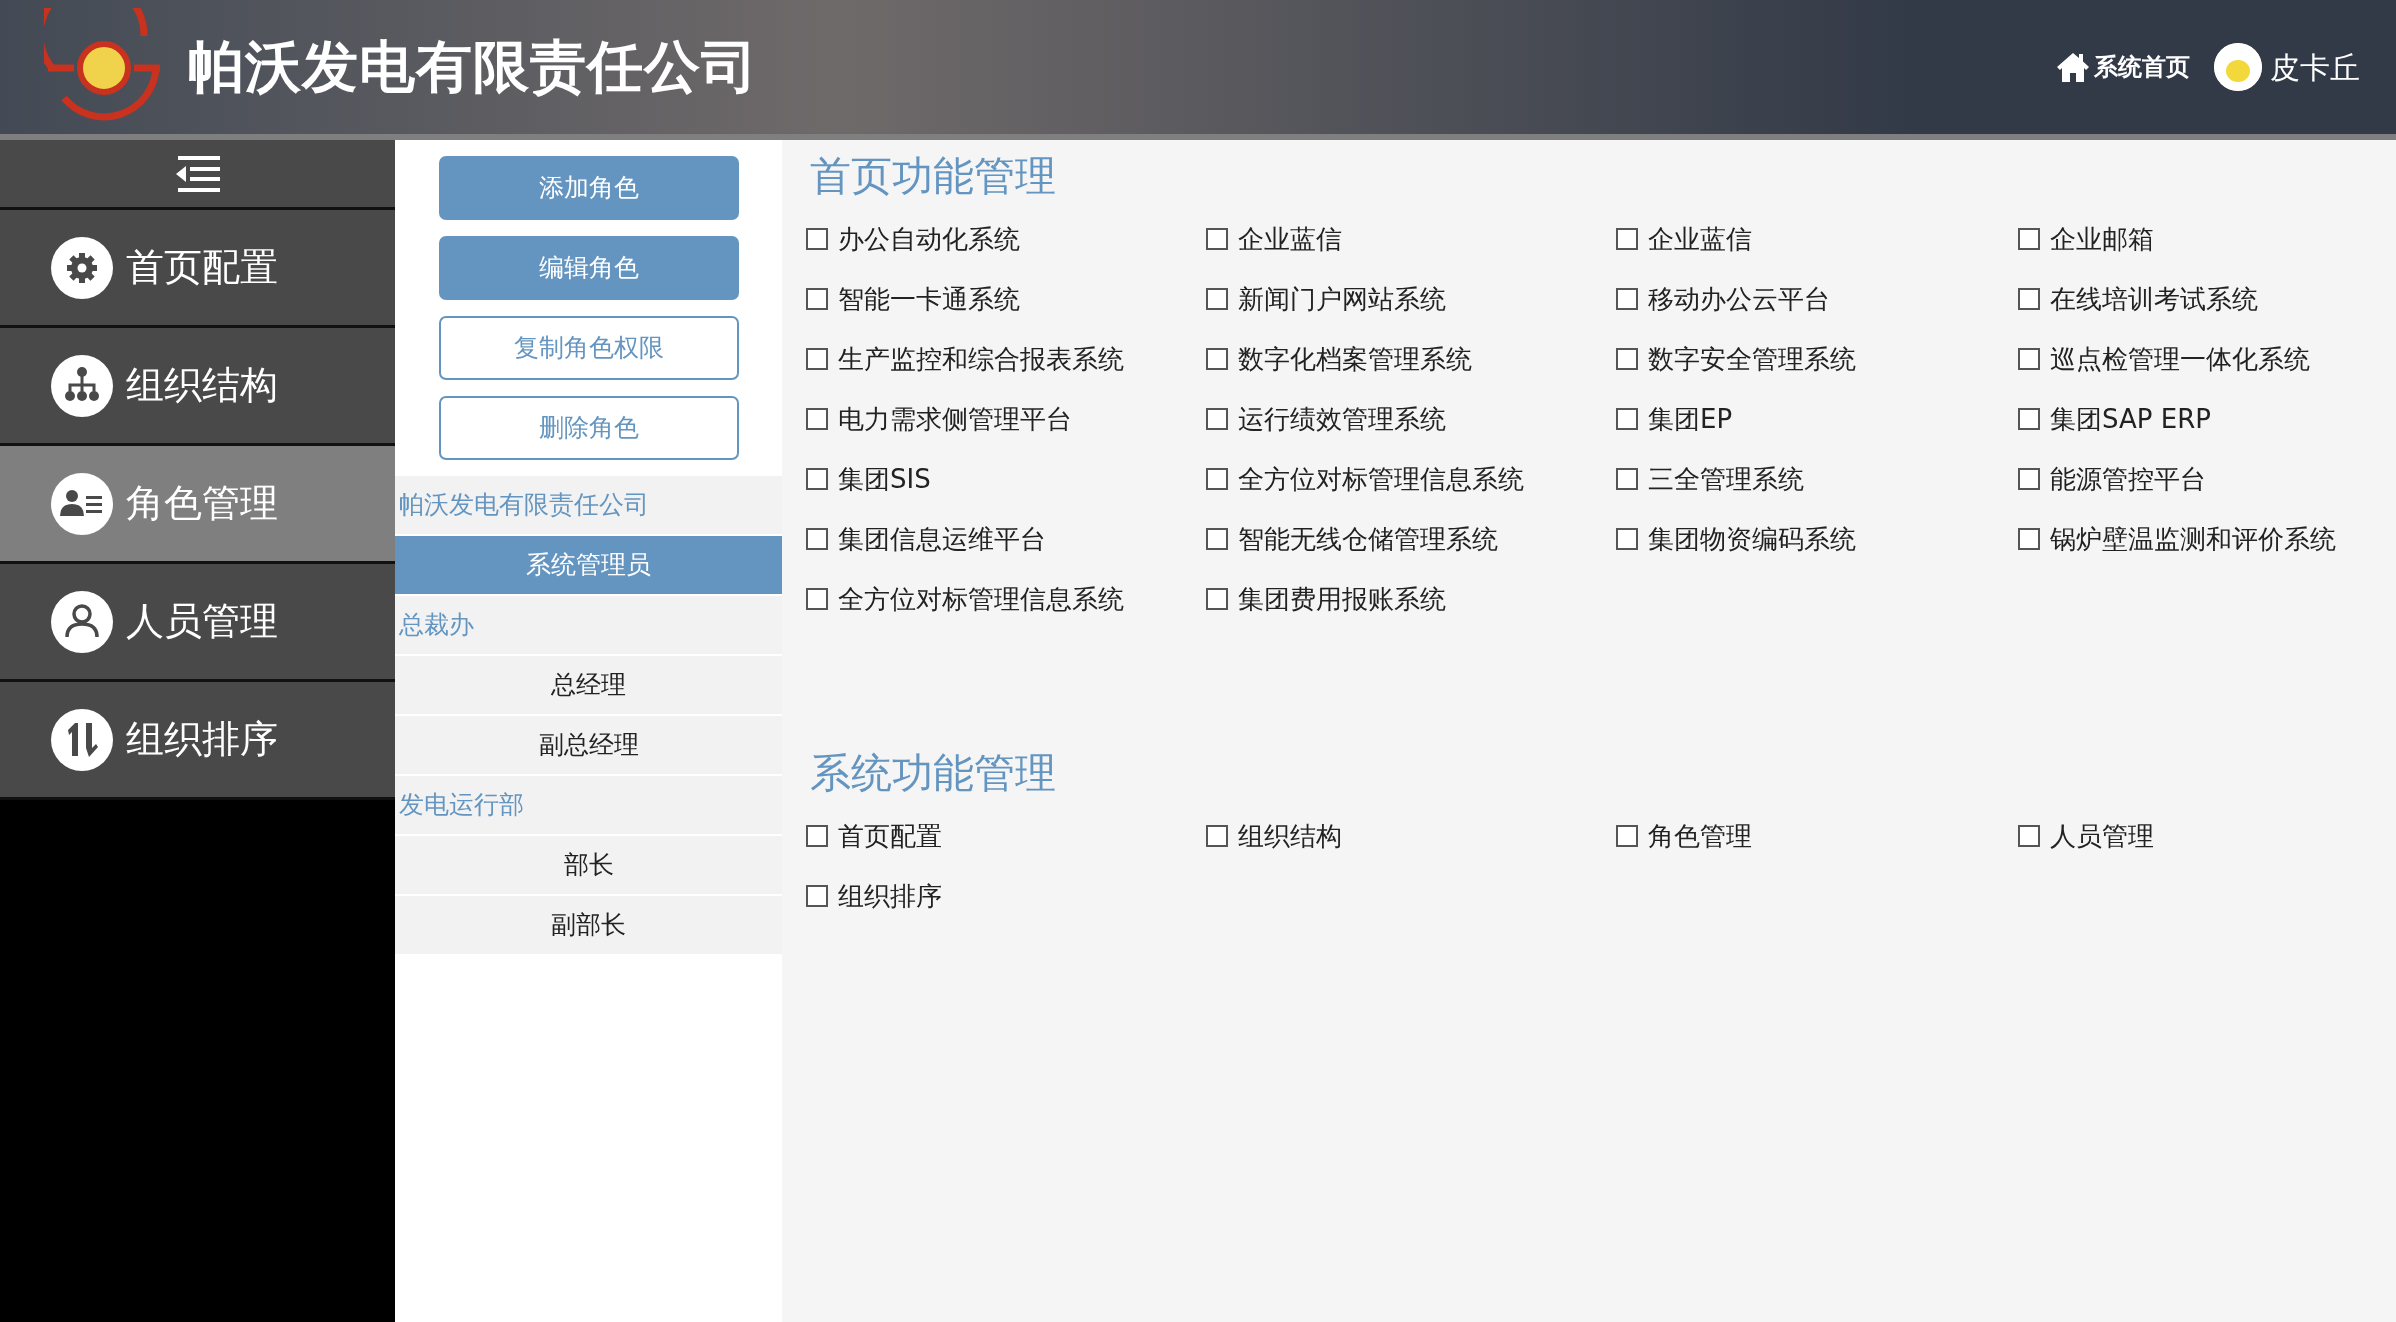  What do you see at coordinates (197, 173) in the screenshot?
I see `menu-icon` at bounding box center [197, 173].